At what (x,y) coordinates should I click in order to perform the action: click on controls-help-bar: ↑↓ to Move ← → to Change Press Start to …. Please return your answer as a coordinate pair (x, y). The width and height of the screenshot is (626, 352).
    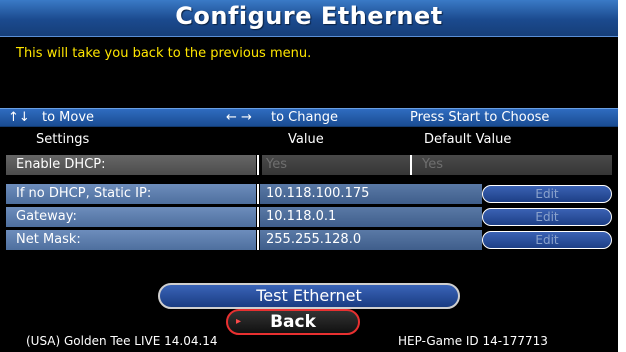
    Looking at the image, I should click on (309, 117).